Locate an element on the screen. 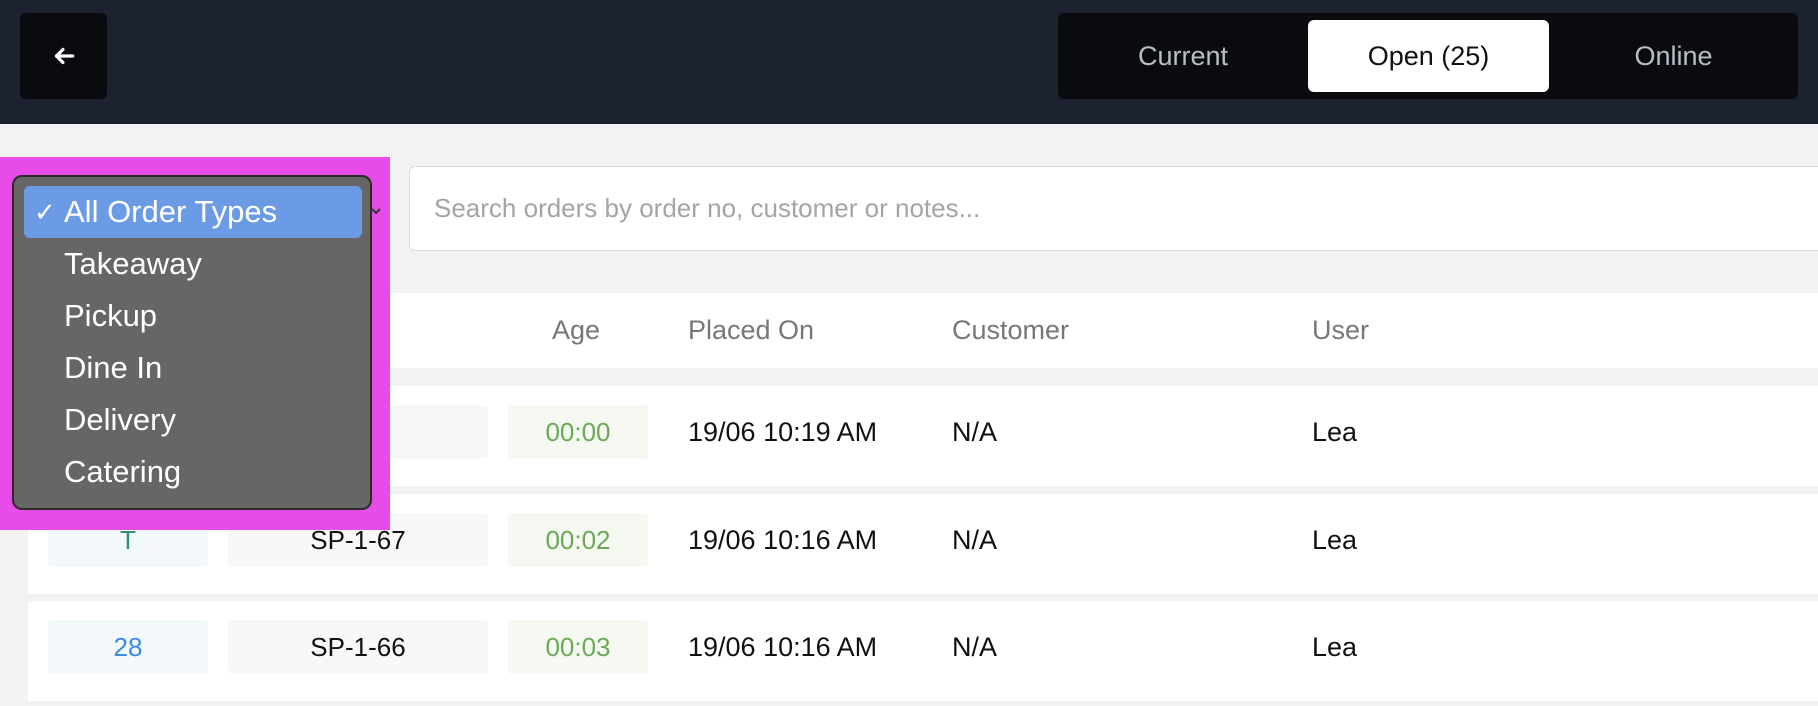  dropdown-option-delivery: Delivery is located at coordinates (193, 420).